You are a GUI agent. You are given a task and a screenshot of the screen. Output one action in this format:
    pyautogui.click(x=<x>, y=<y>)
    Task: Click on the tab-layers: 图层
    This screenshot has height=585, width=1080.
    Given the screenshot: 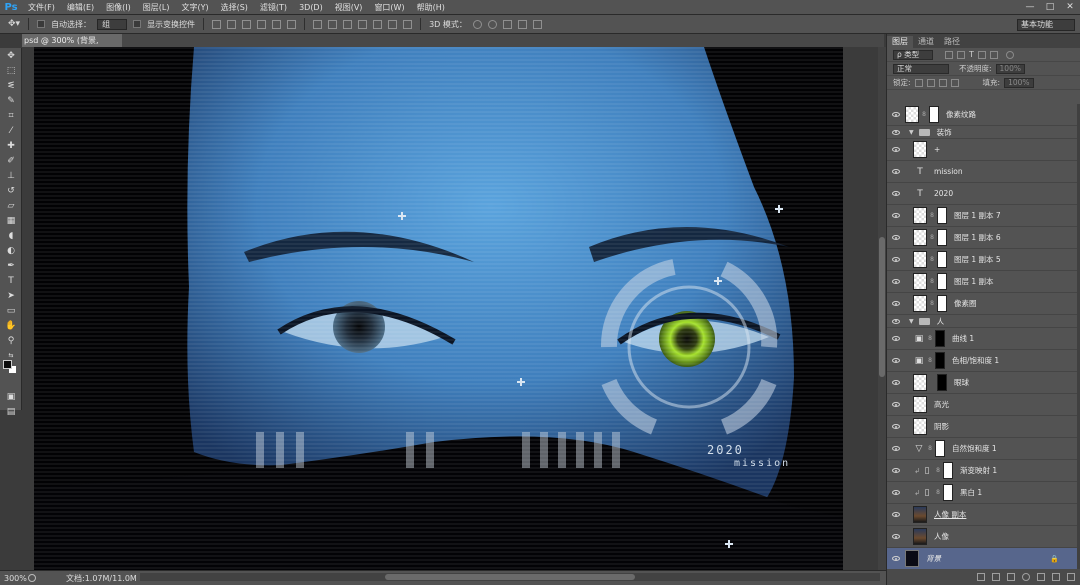 What is the action you would take?
    pyautogui.click(x=900, y=42)
    